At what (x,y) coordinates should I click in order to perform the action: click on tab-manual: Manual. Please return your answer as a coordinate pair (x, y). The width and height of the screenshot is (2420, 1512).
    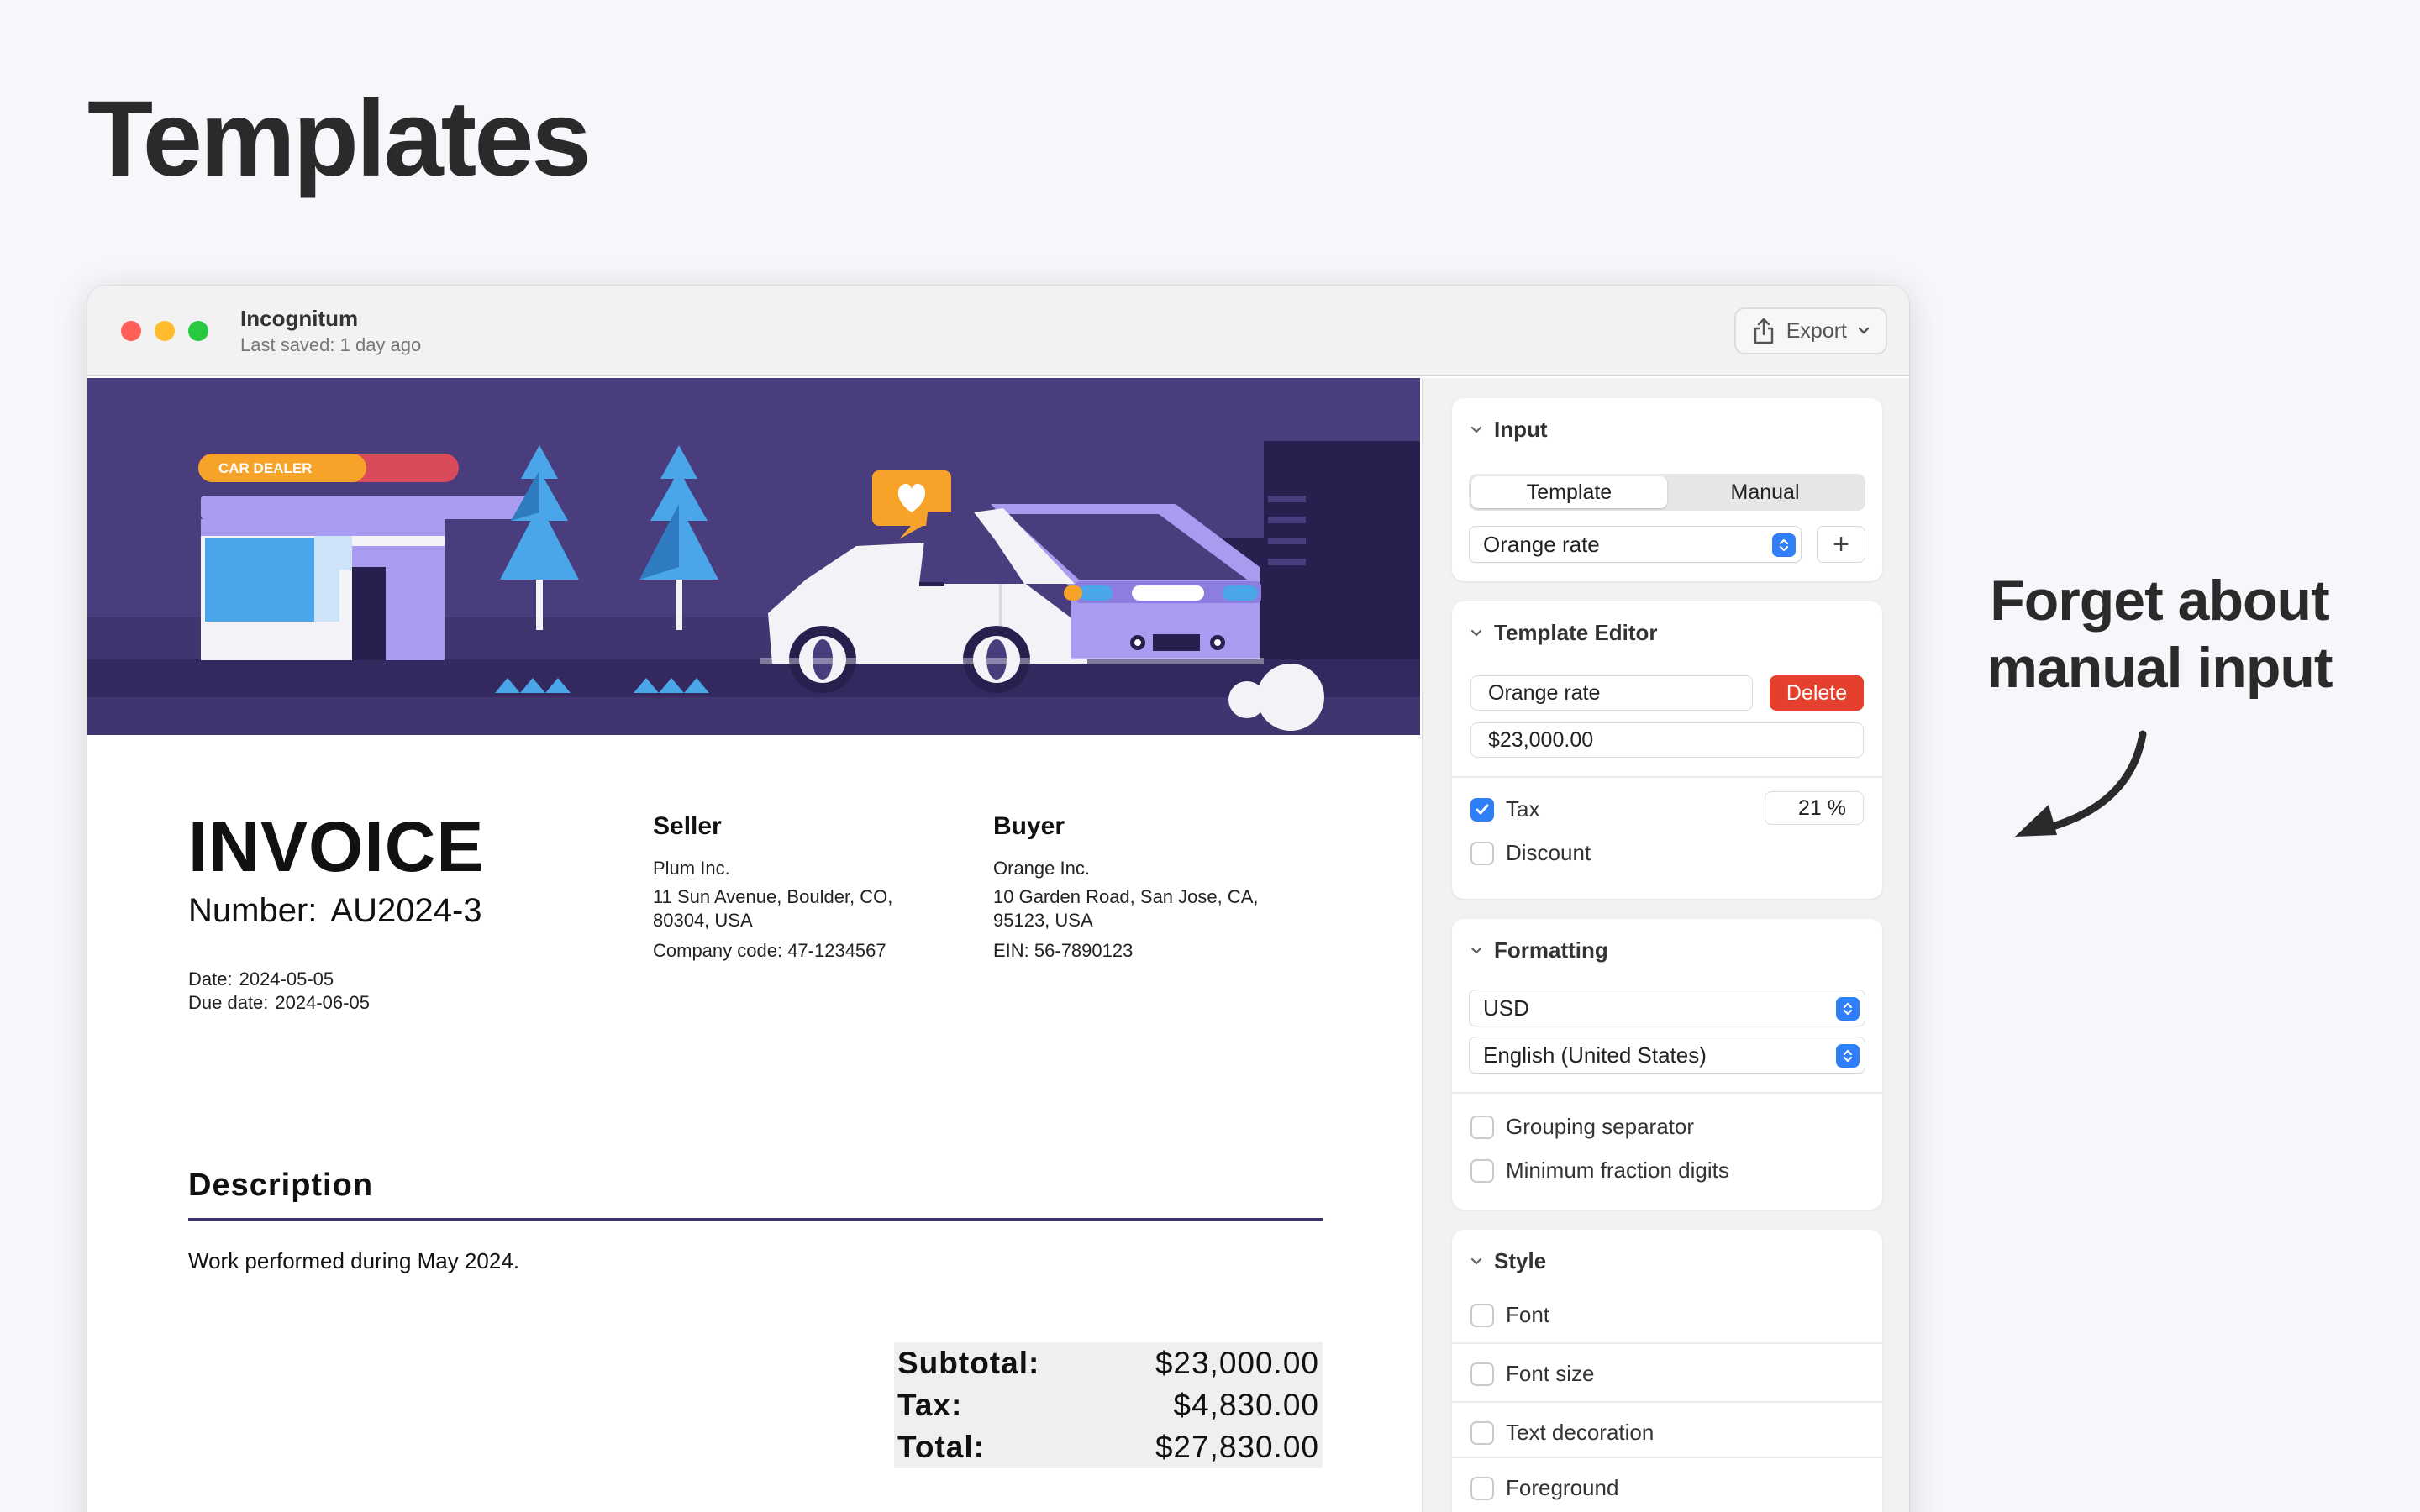
    Looking at the image, I should click on (1765, 492).